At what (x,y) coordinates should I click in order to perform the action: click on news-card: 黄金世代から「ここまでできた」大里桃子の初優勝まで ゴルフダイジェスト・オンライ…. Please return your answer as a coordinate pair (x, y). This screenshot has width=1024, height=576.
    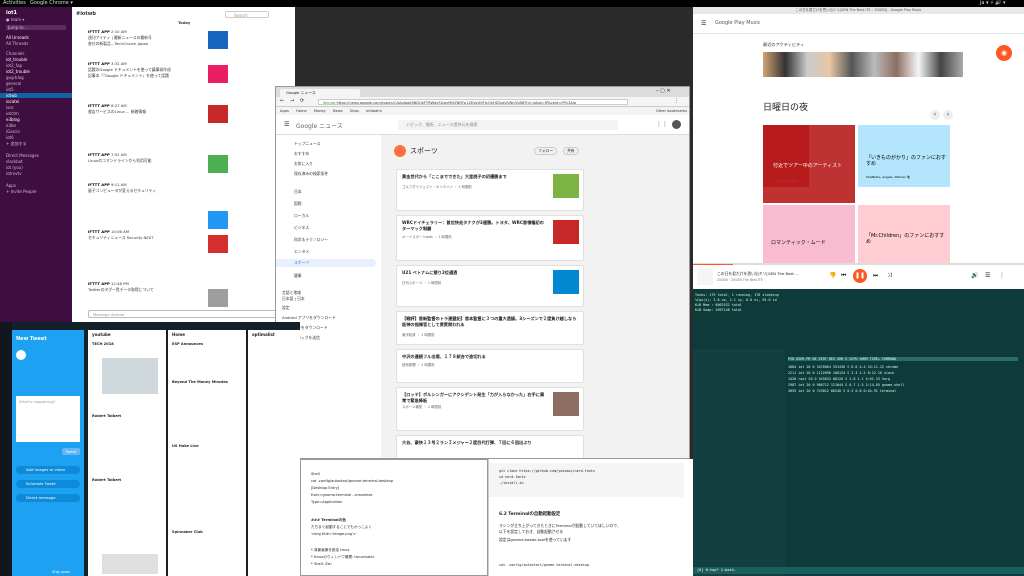
    Looking at the image, I should click on (490, 190).